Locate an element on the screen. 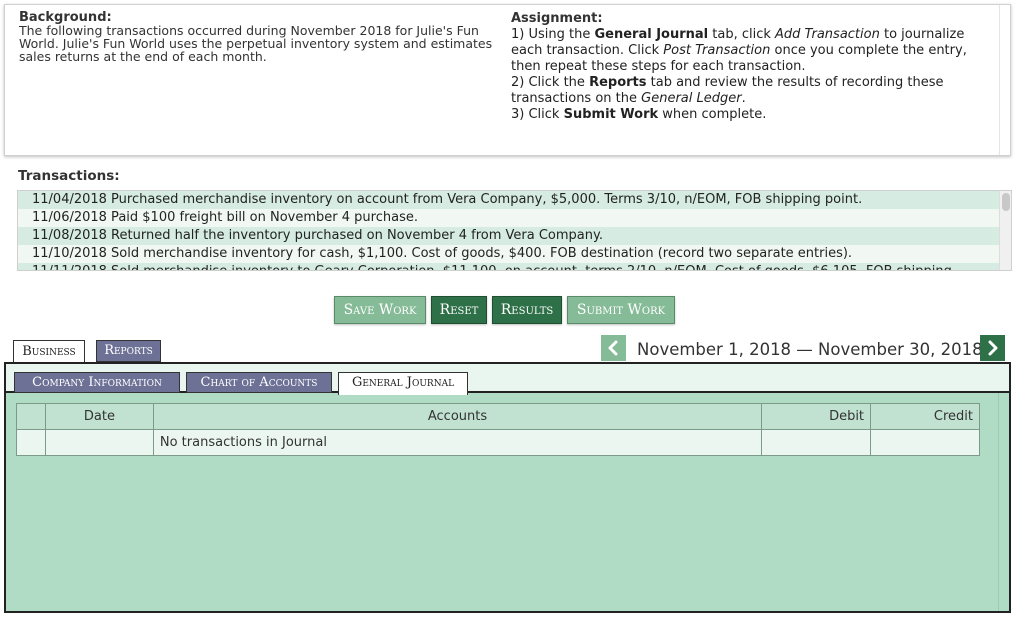  save-work-button: Save Work is located at coordinates (380, 310).